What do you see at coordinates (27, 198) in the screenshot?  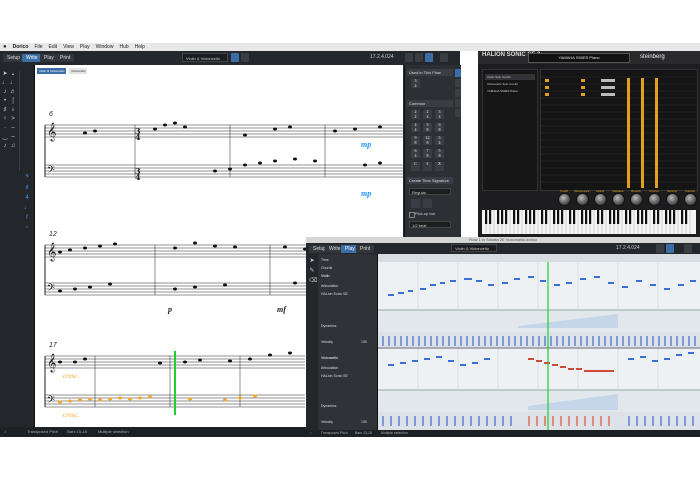 I see `time-tool-icon: 4` at bounding box center [27, 198].